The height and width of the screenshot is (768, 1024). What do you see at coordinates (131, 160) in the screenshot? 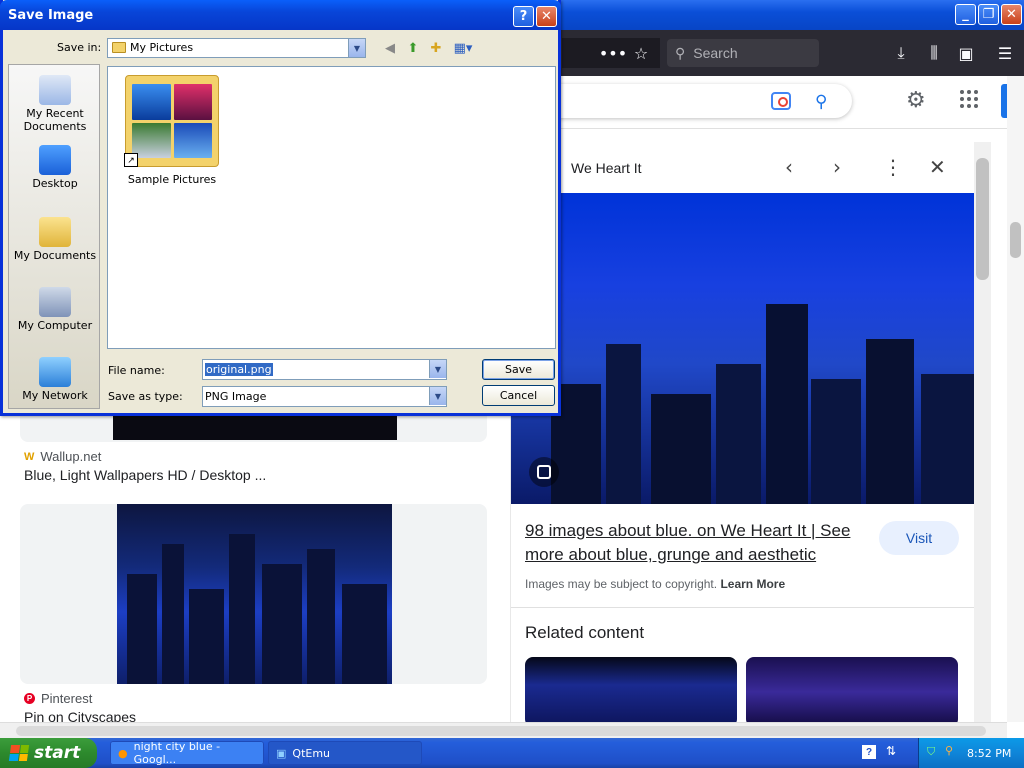
I see `shortcut-arrow-icon: ↗` at bounding box center [131, 160].